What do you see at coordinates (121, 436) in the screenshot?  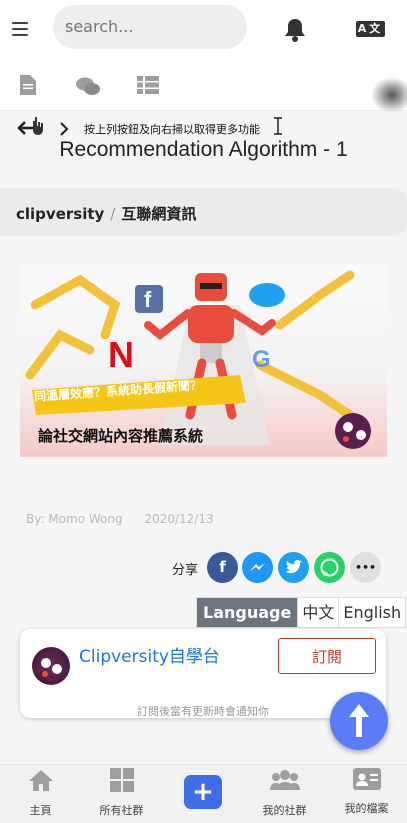 I see `hero-caption: 論社交網站內容推薦系統` at bounding box center [121, 436].